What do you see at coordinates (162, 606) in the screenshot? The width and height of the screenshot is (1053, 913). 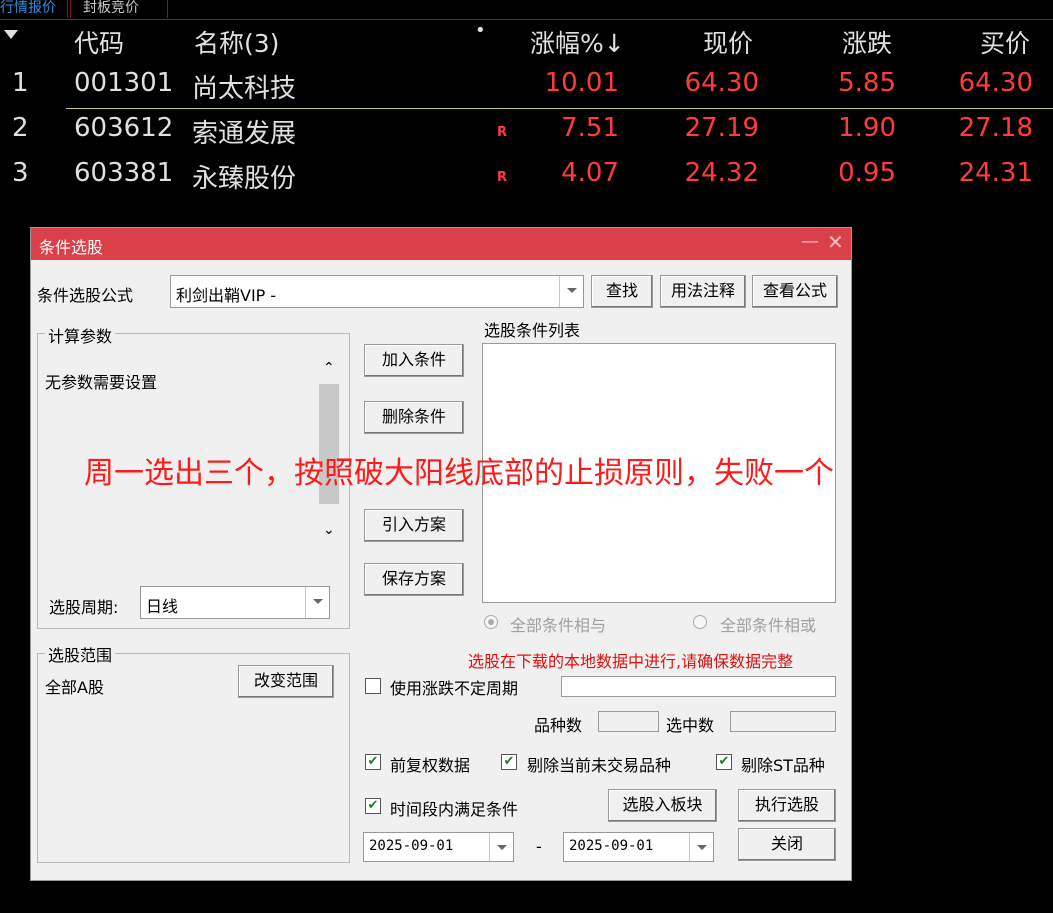 I see `period-value: 日线` at bounding box center [162, 606].